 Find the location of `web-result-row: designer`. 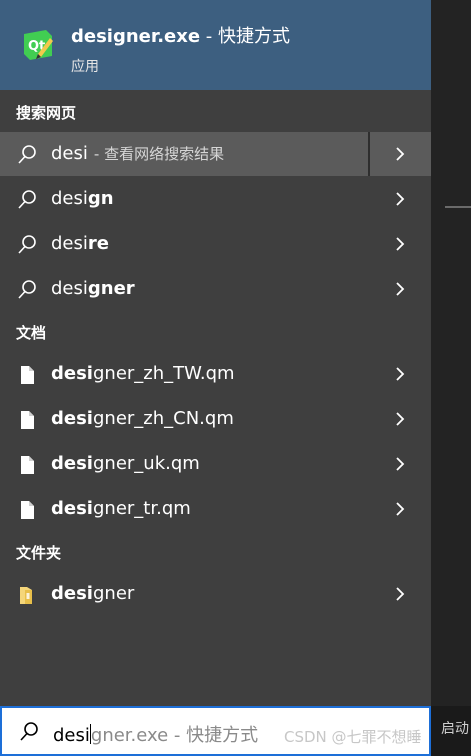

web-result-row: designer is located at coordinates (215, 289).